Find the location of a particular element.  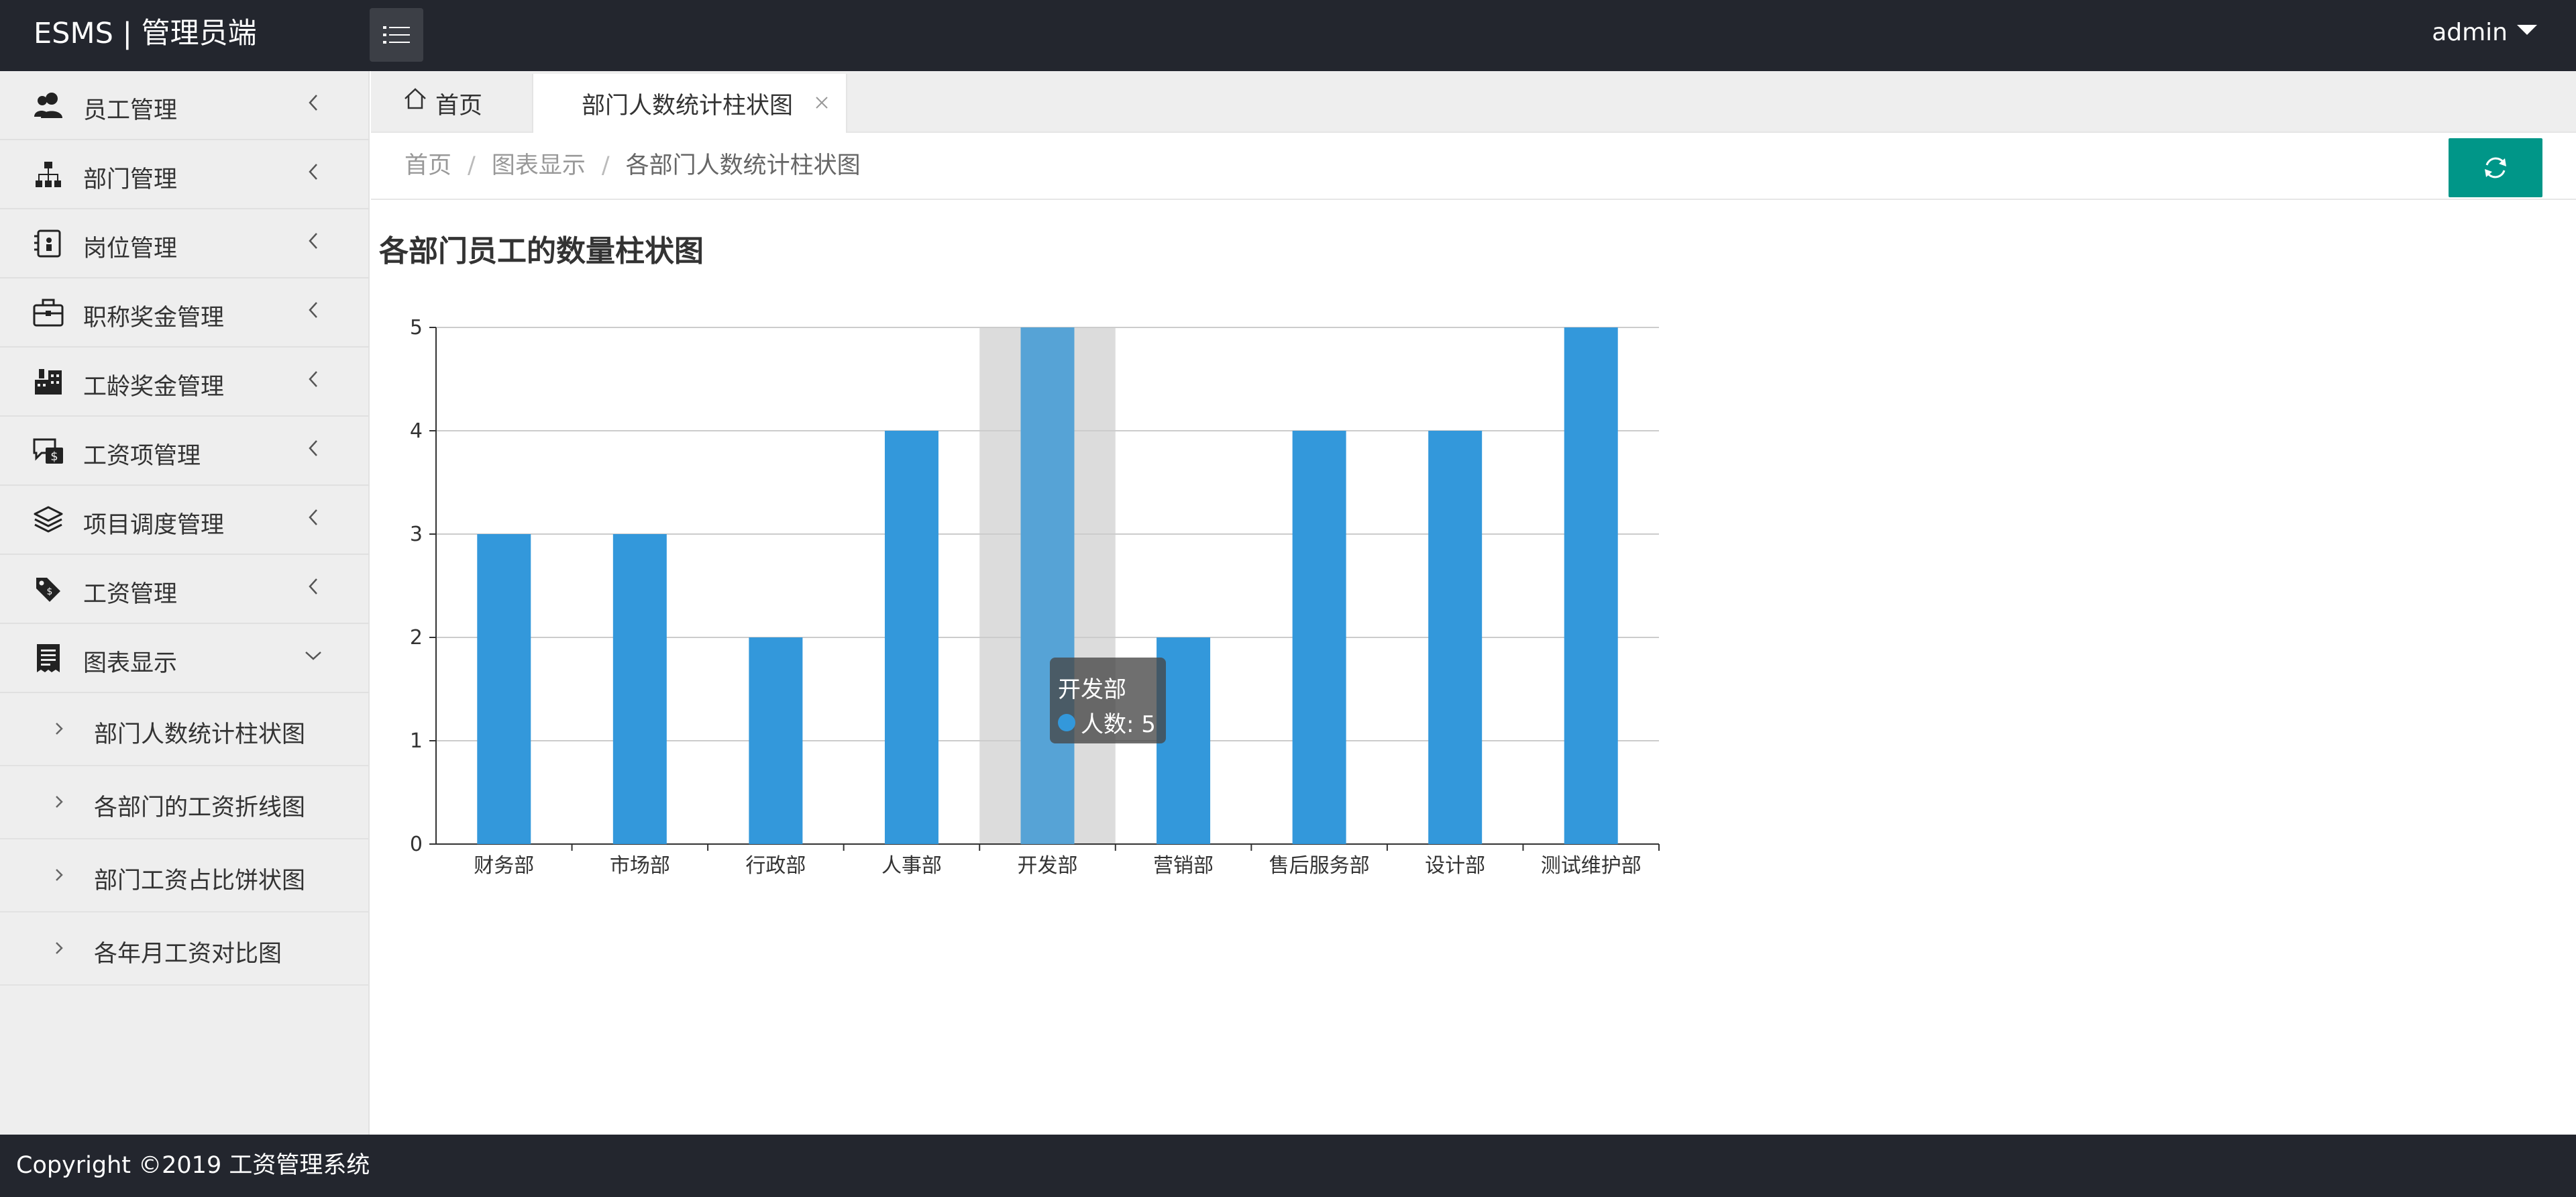

x-tick-label: 售后服务部 is located at coordinates (1319, 866).